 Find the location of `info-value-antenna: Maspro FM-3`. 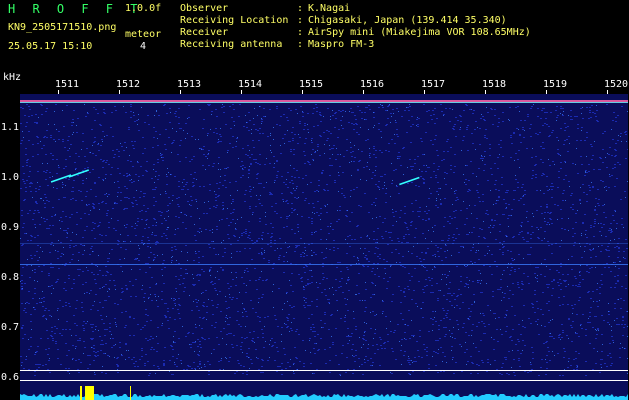

info-value-antenna: Maspro FM-3 is located at coordinates (341, 44).